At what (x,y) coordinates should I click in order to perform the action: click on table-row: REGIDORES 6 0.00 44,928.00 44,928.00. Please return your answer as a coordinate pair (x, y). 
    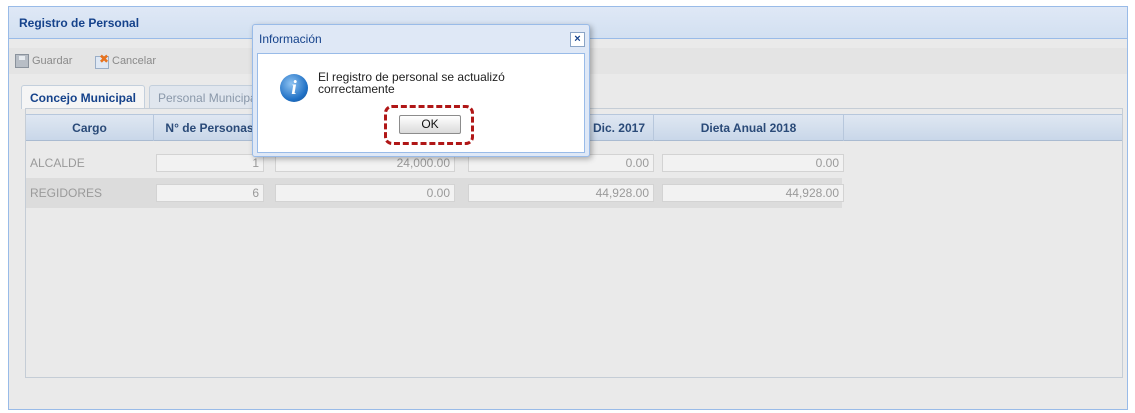
    Looking at the image, I should click on (435, 193).